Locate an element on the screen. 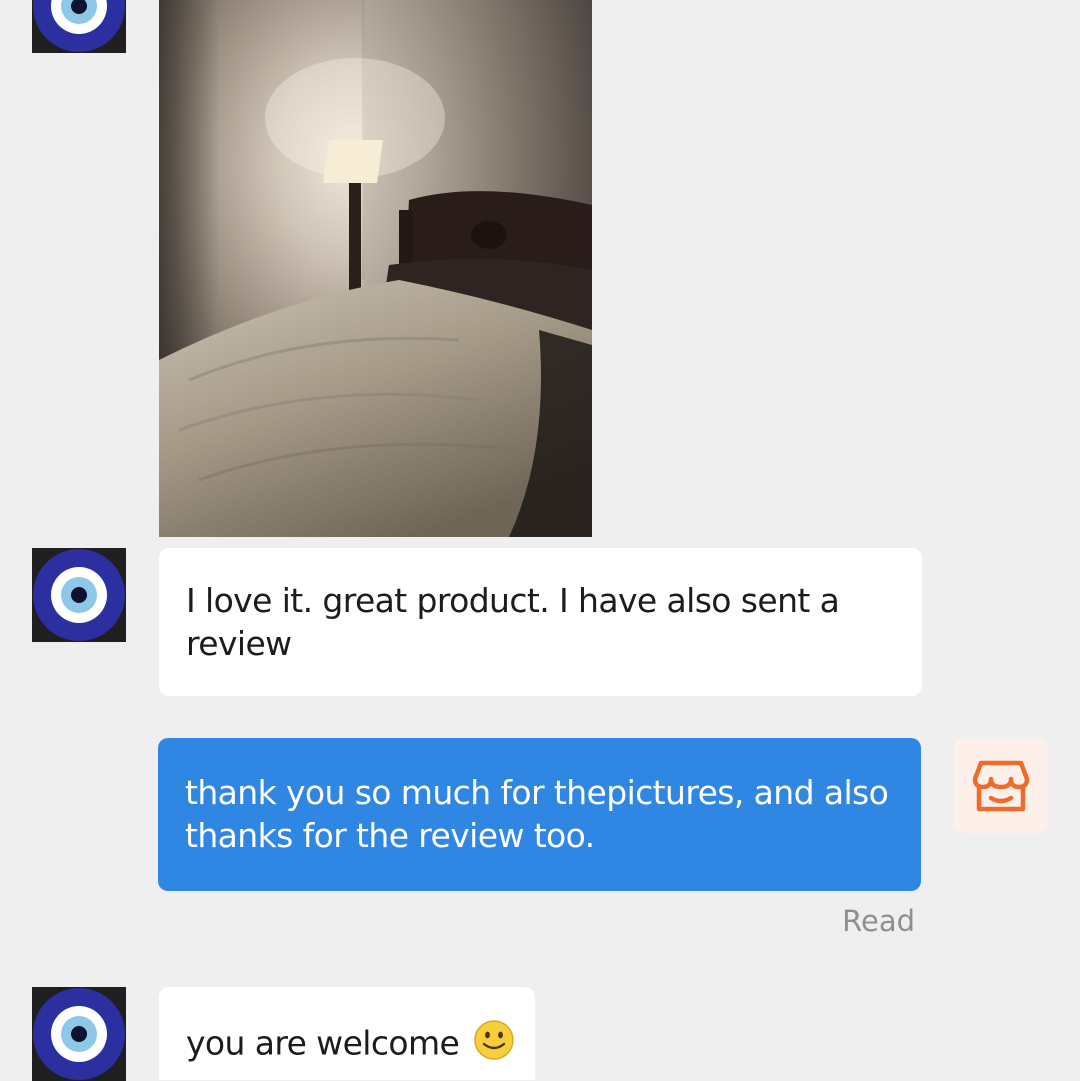 Image resolution: width=1080 pixels, height=1081 pixels. slightly-smiling-face-icon is located at coordinates (494, 1045).